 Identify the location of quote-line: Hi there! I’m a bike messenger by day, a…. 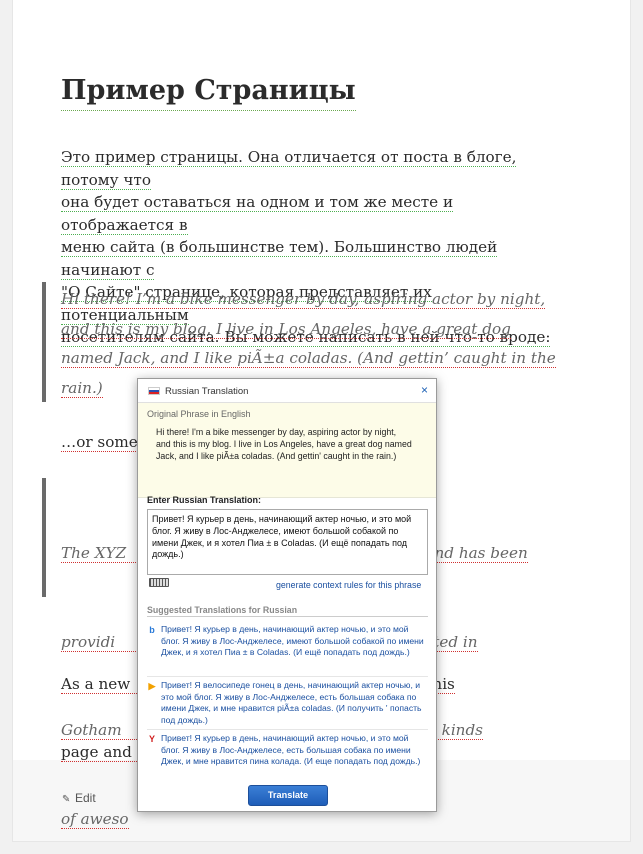
(303, 299).